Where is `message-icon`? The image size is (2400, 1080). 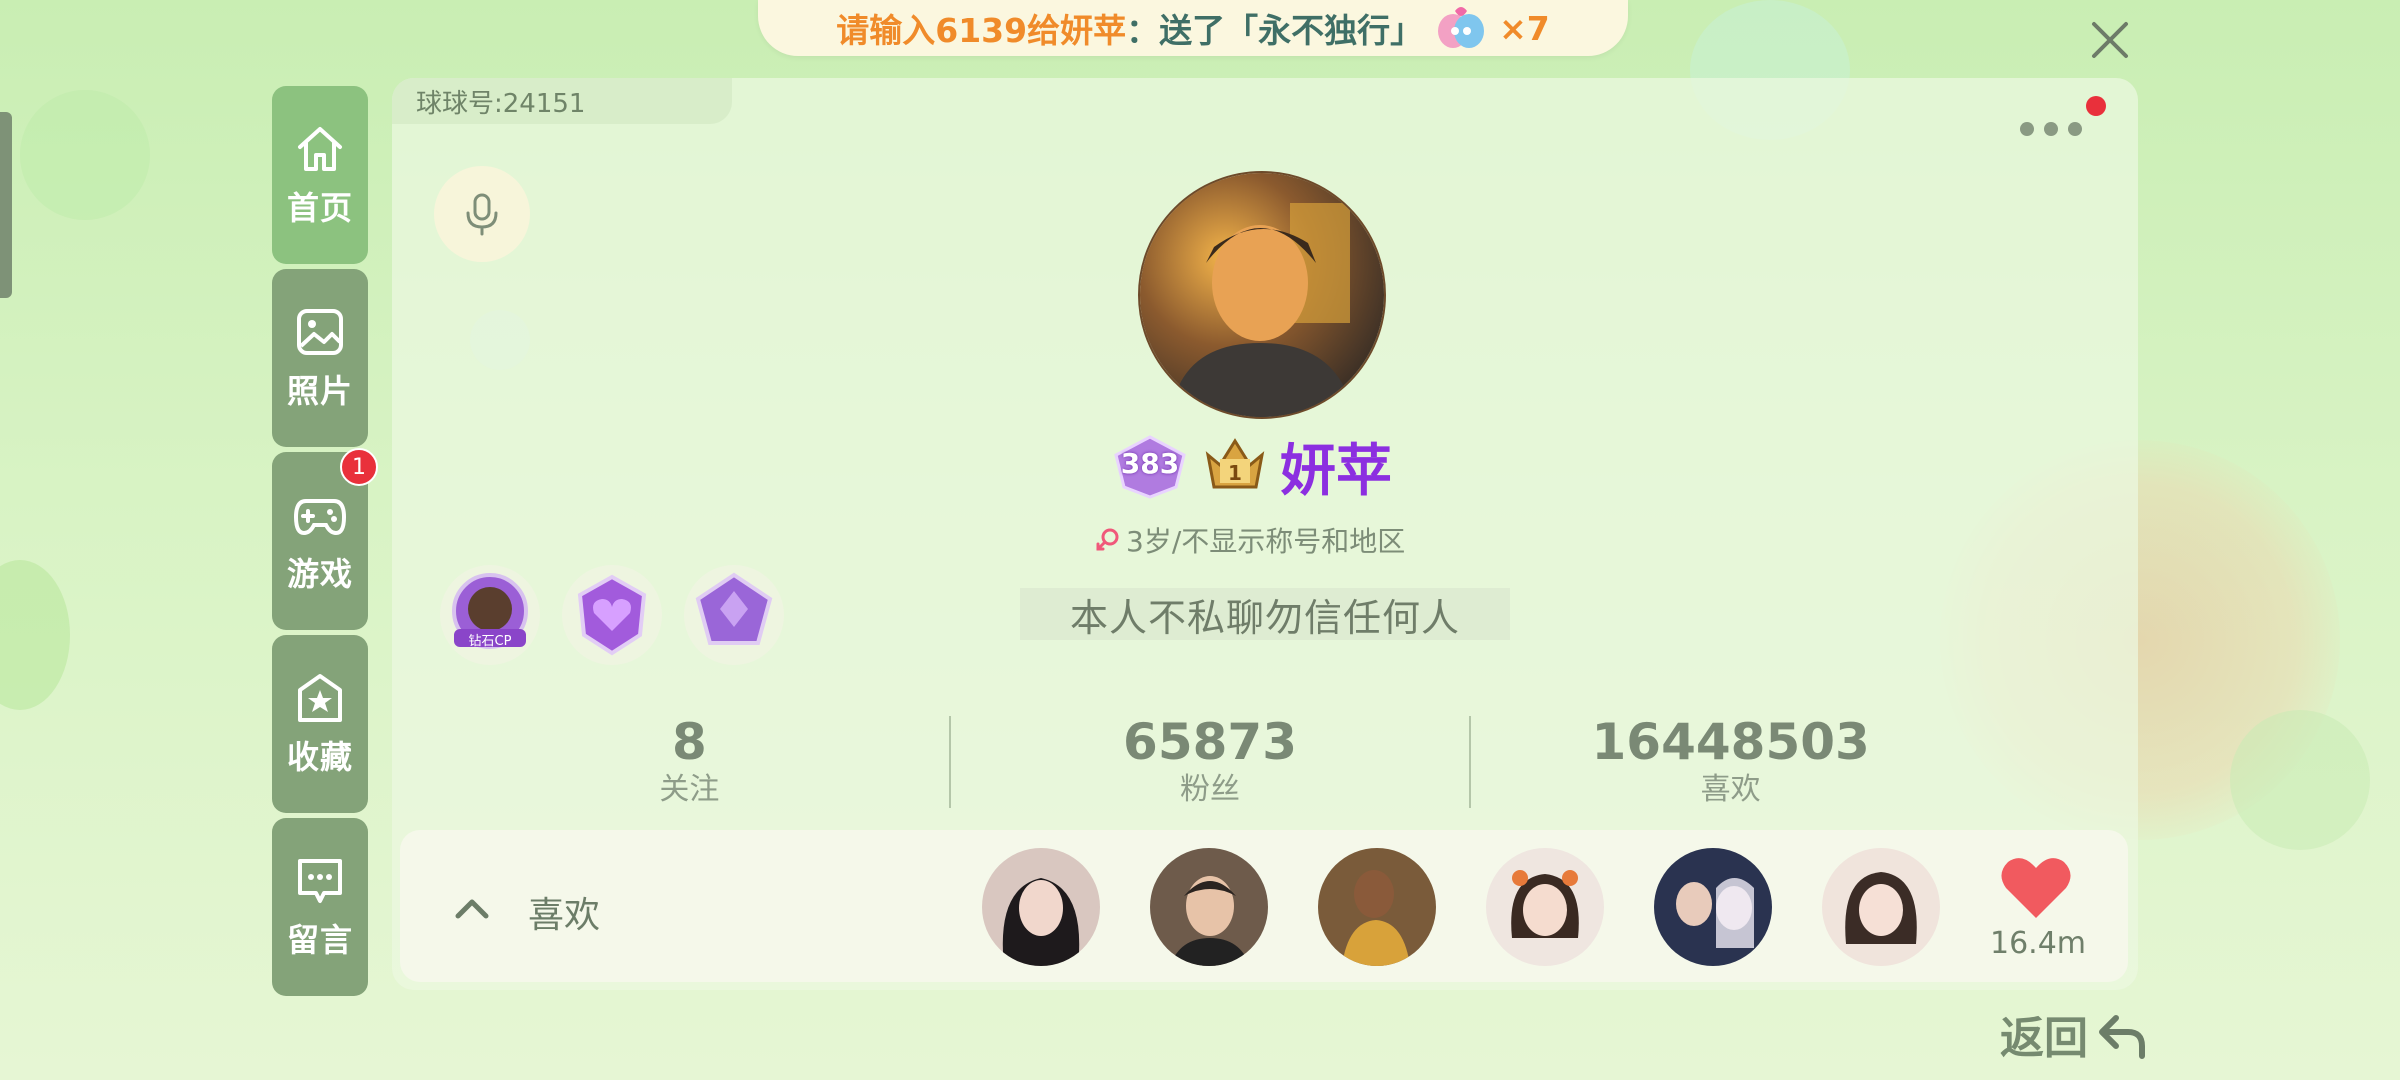 message-icon is located at coordinates (320, 881).